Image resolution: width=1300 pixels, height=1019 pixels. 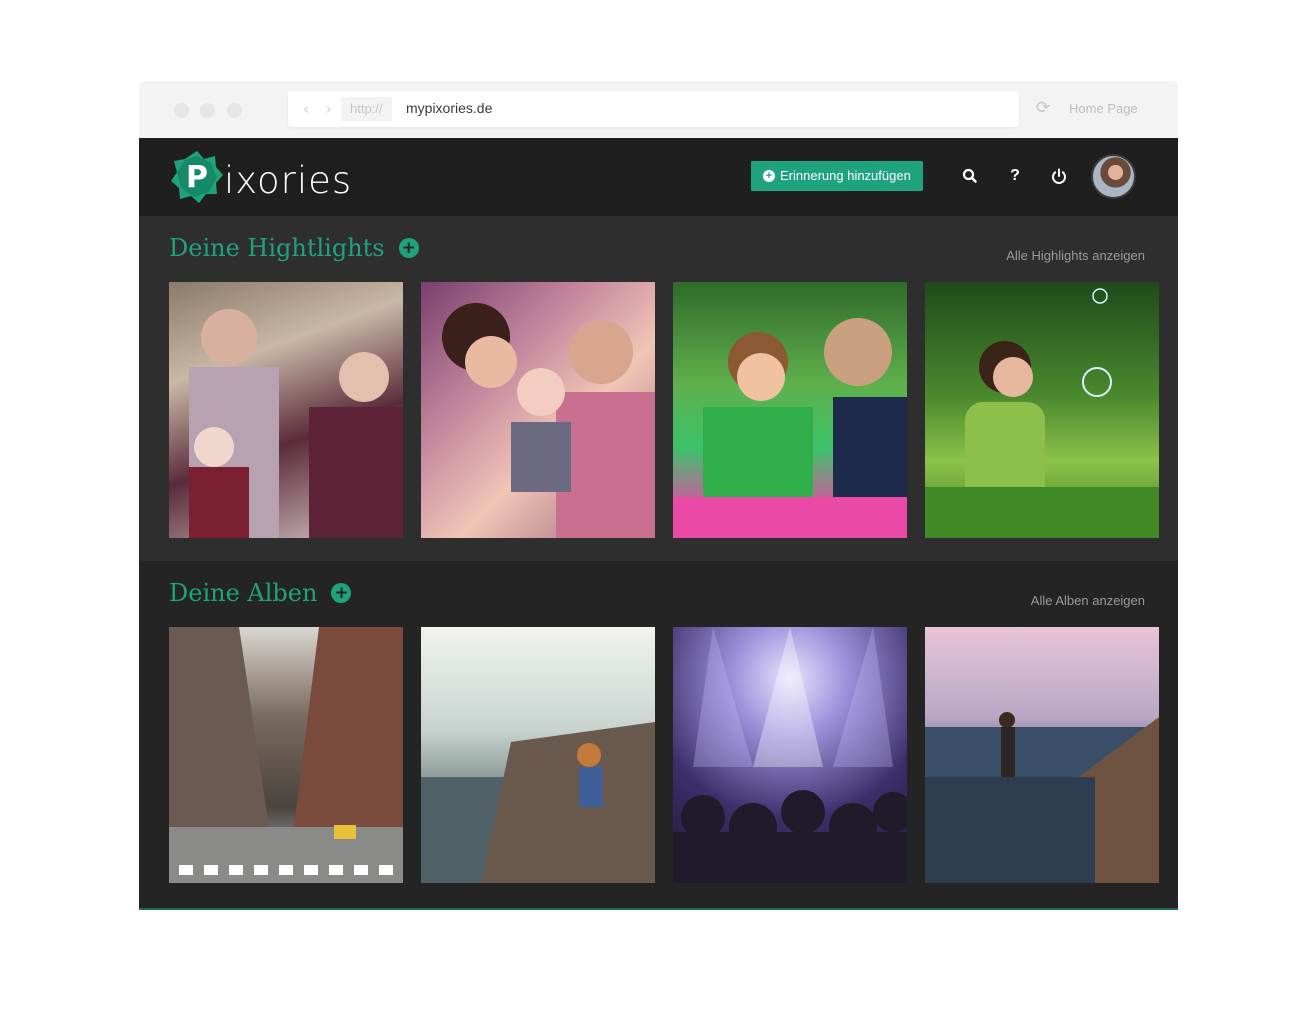 I want to click on plus-circle-icon: +, so click(x=769, y=176).